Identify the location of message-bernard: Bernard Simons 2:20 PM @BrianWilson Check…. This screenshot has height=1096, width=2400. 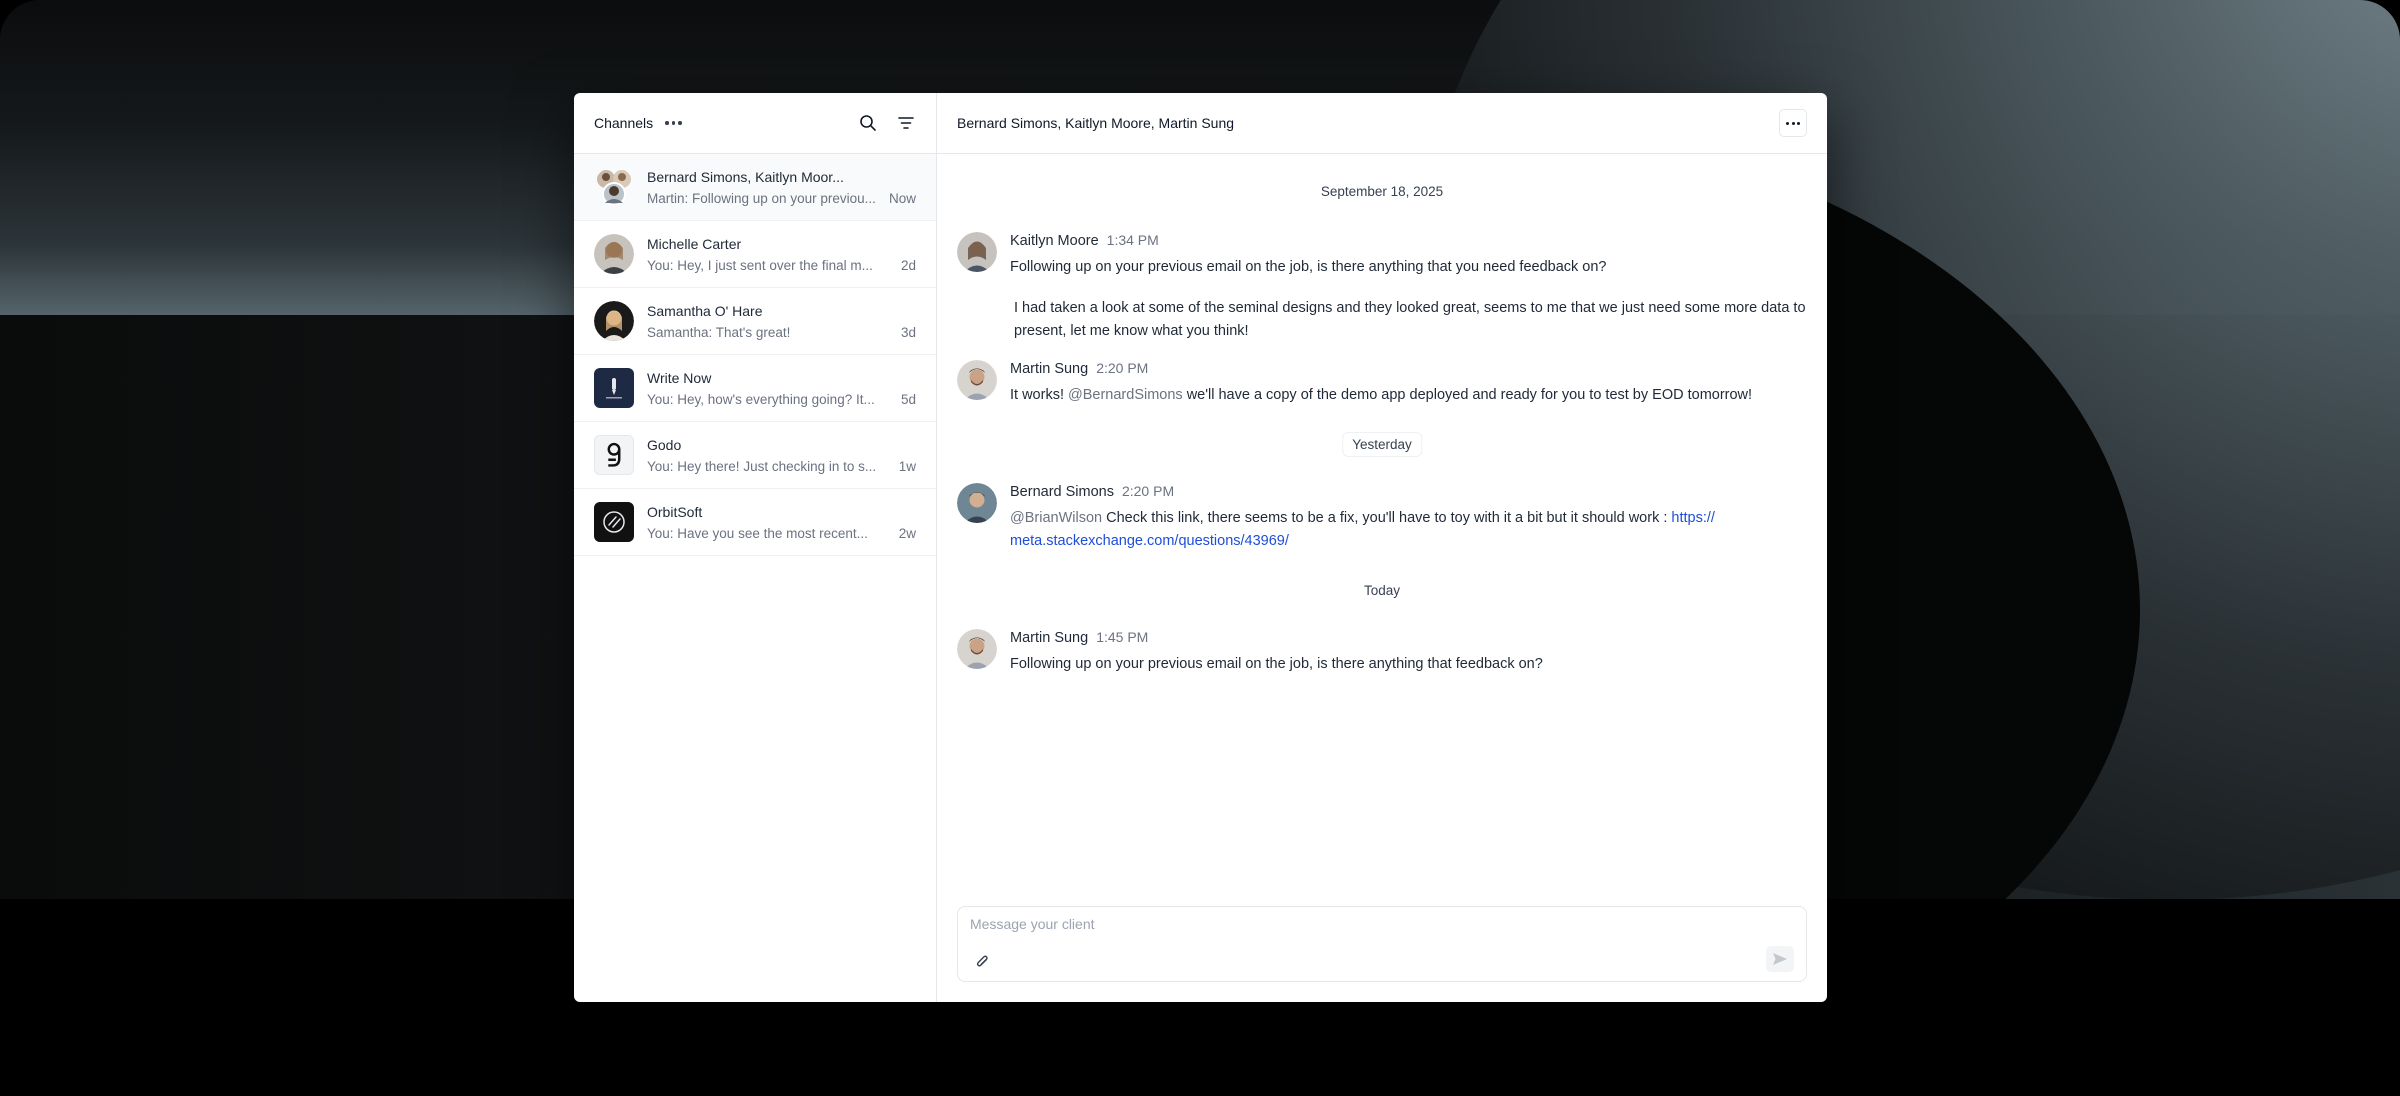
(1382, 518).